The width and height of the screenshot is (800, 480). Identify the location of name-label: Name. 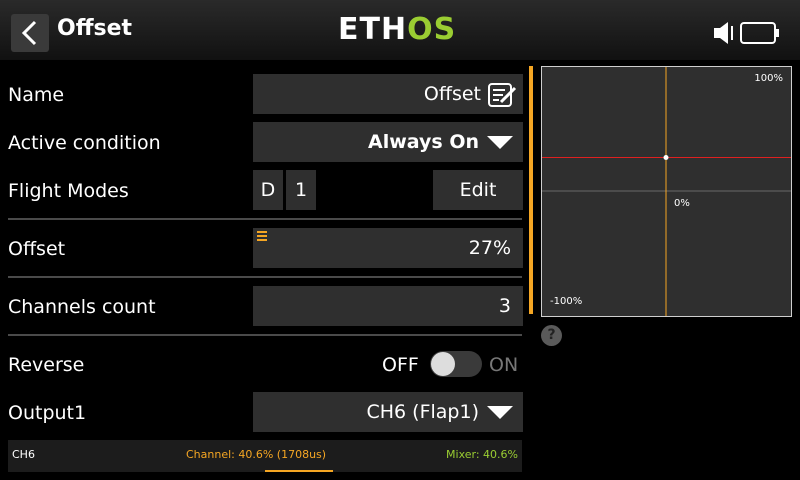
(36, 95).